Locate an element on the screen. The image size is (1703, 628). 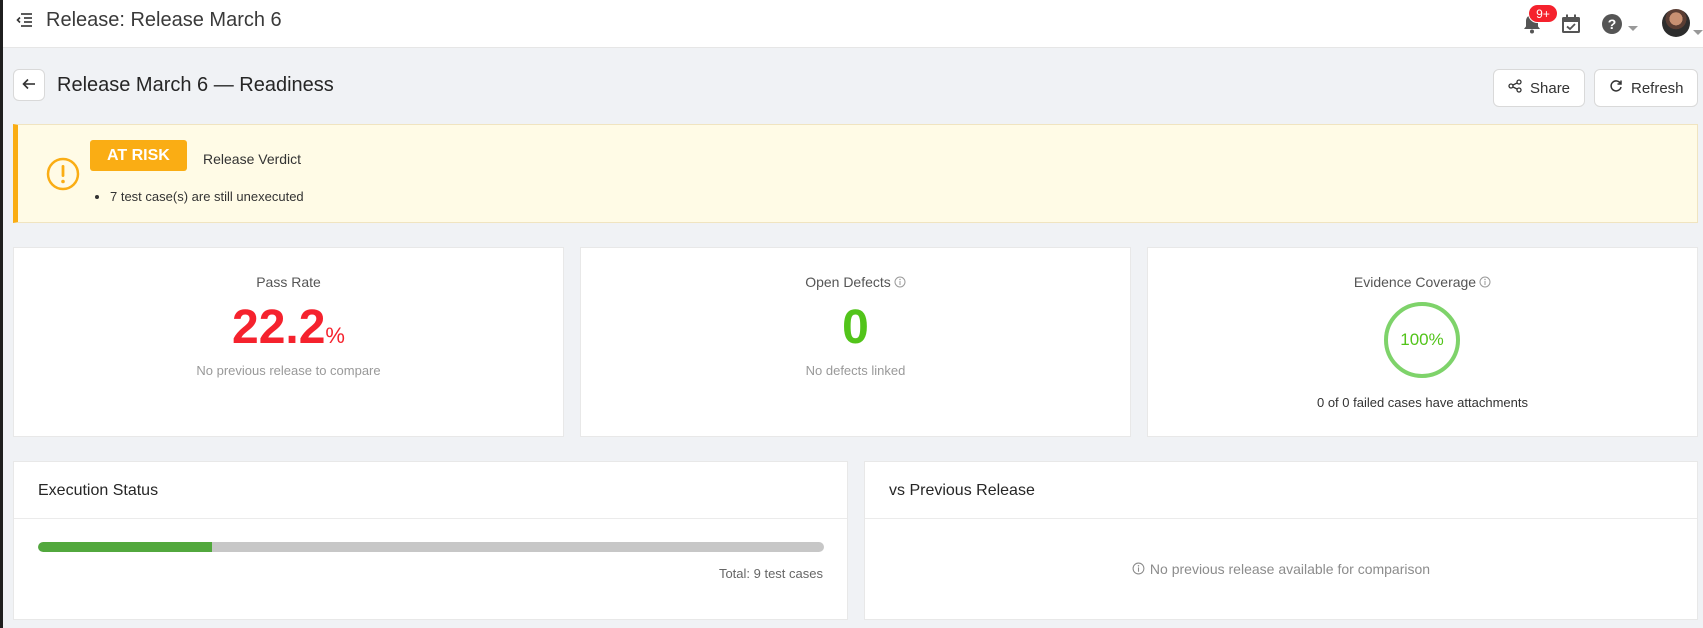
verdict-reason-item: 7 test case(s) are still unexecuted is located at coordinates (207, 196).